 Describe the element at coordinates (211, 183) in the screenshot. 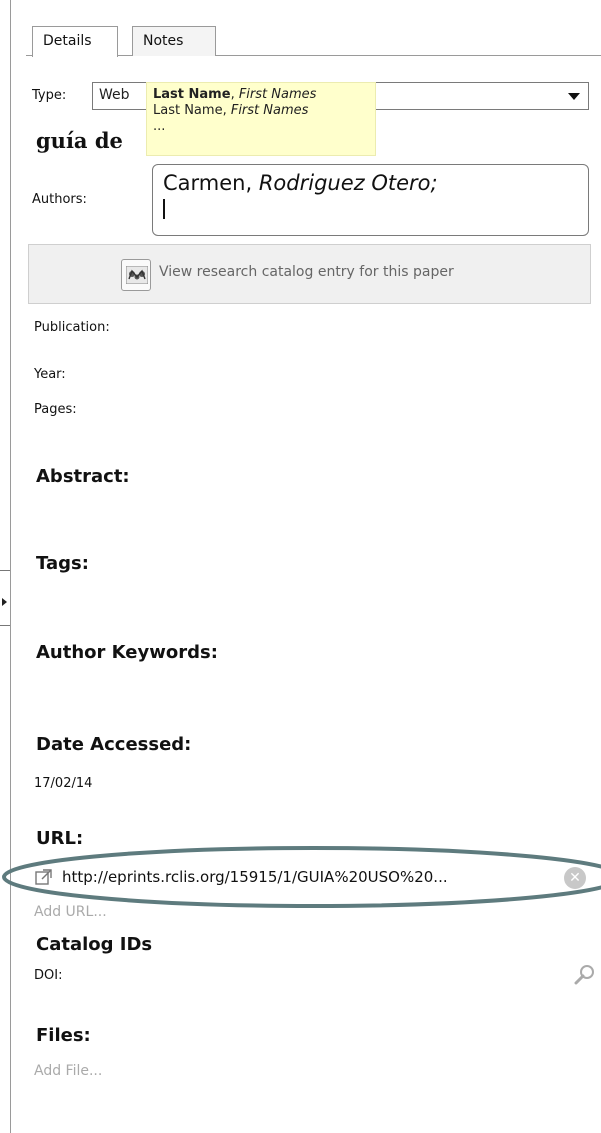

I see `author-name: Carmen,` at that location.